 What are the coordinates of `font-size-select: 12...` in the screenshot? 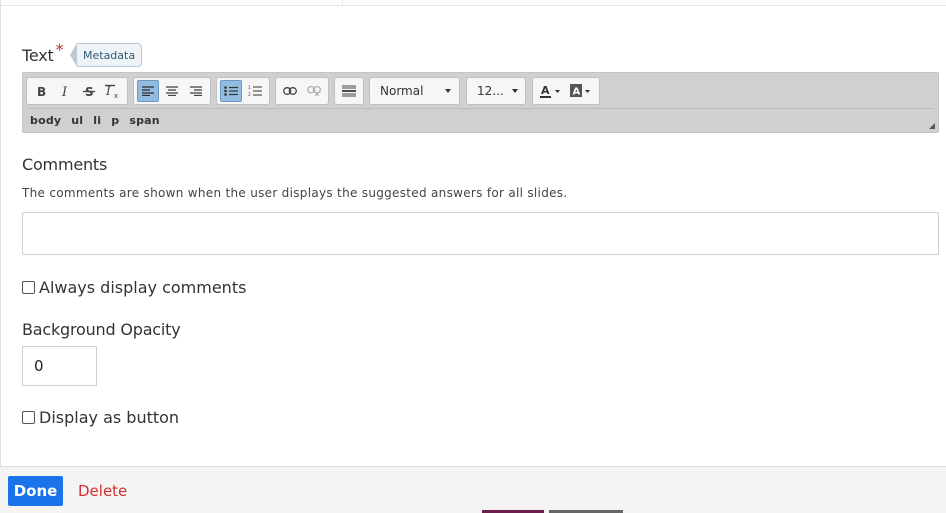 It's located at (496, 91).